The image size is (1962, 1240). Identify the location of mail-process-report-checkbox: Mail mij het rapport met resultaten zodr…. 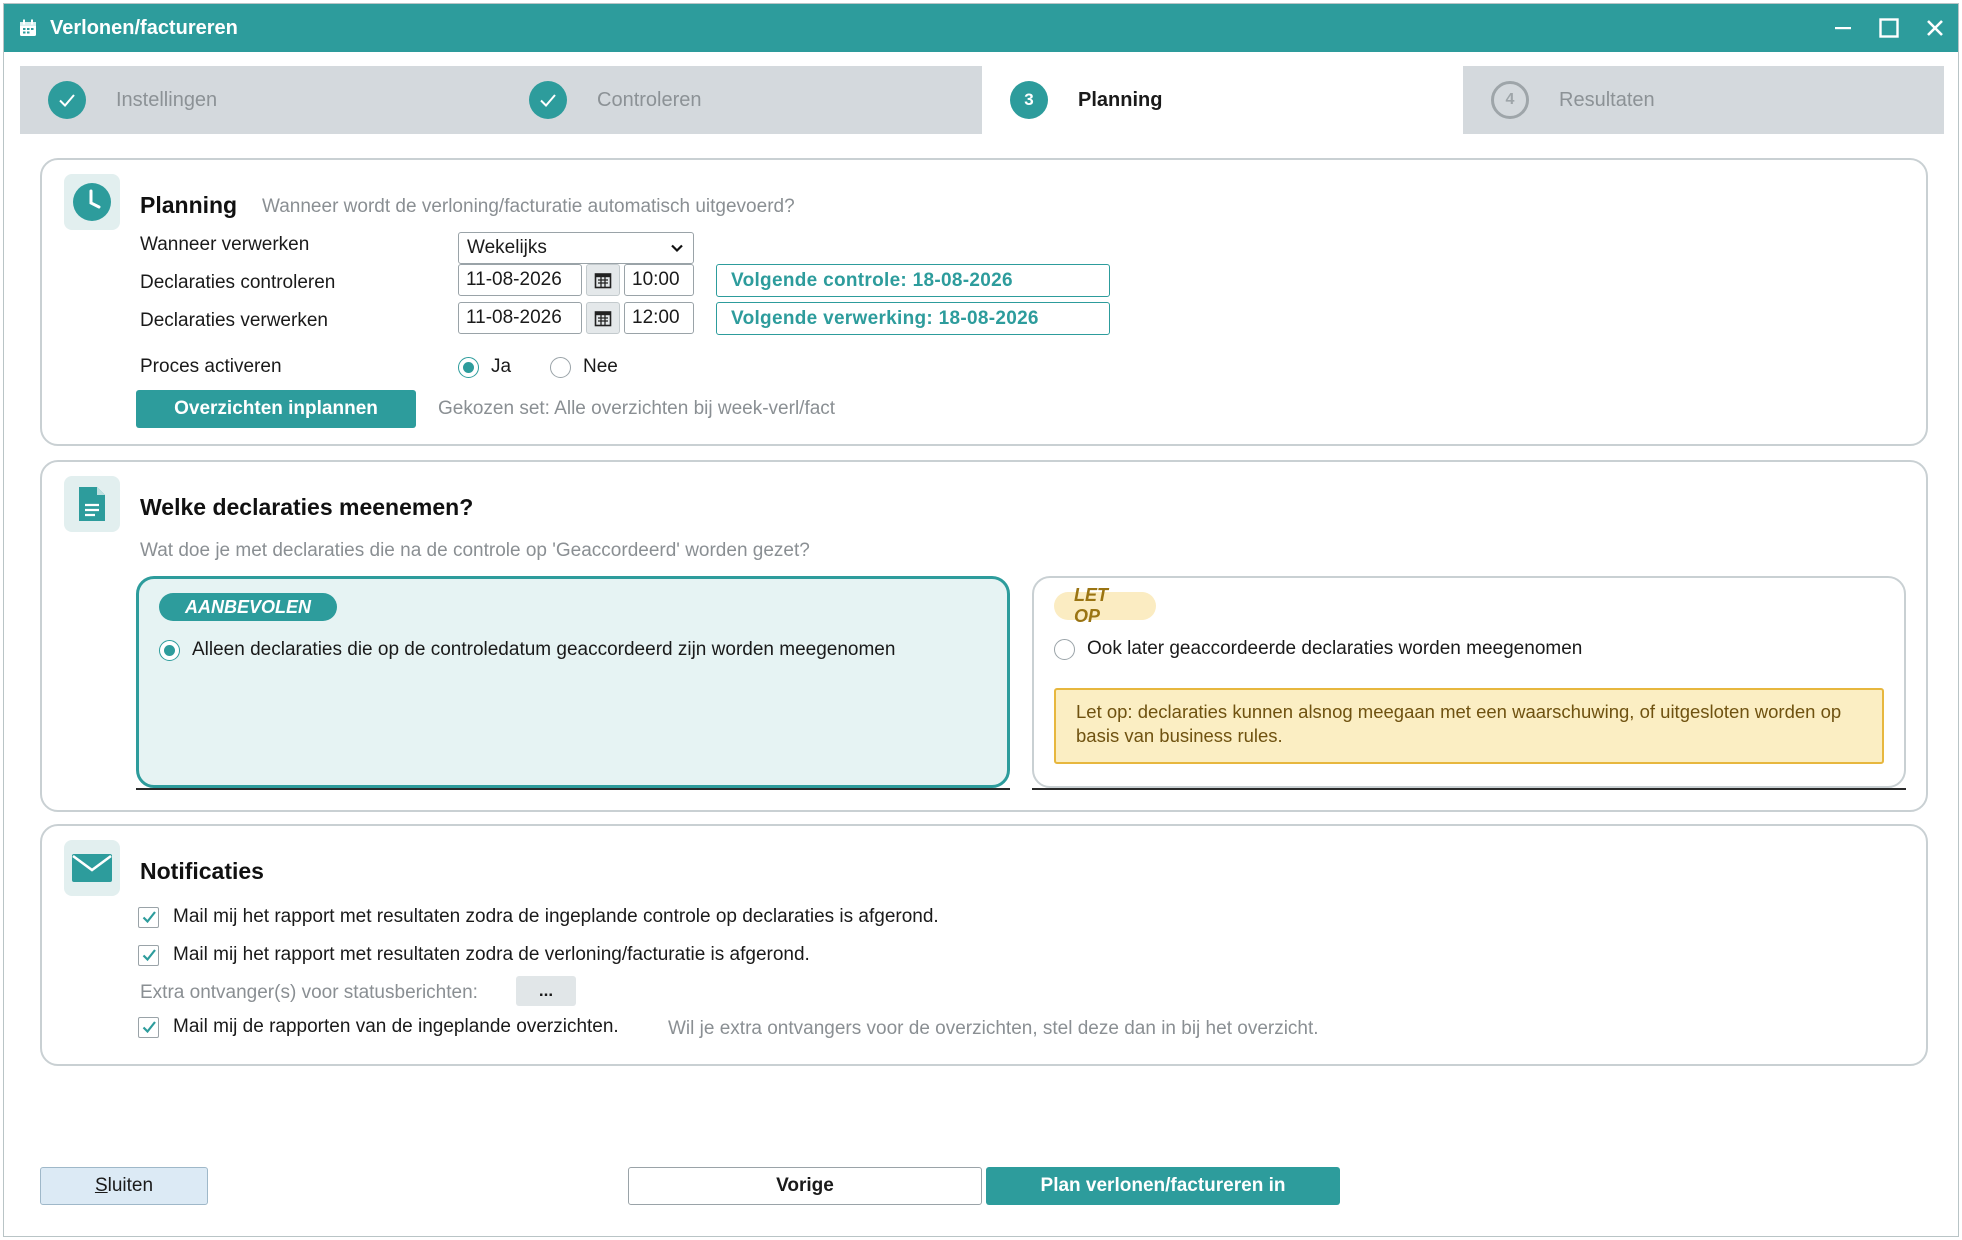
(474, 955).